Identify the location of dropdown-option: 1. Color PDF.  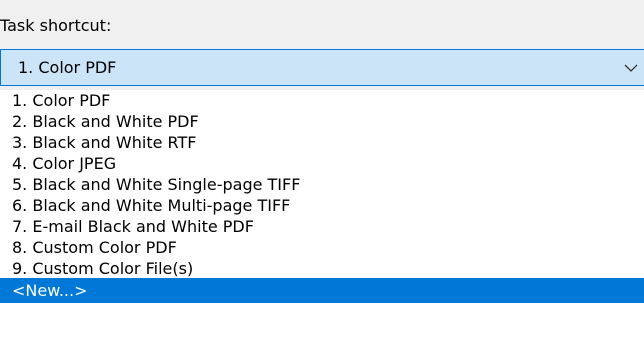
(322, 100).